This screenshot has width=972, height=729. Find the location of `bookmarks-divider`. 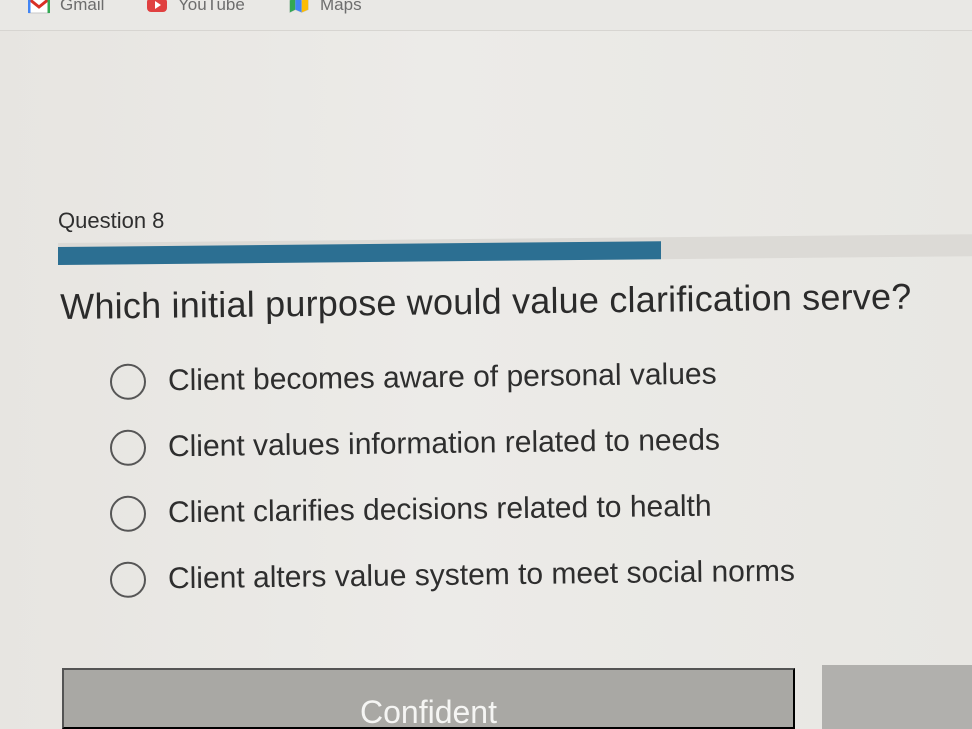

bookmarks-divider is located at coordinates (486, 30).